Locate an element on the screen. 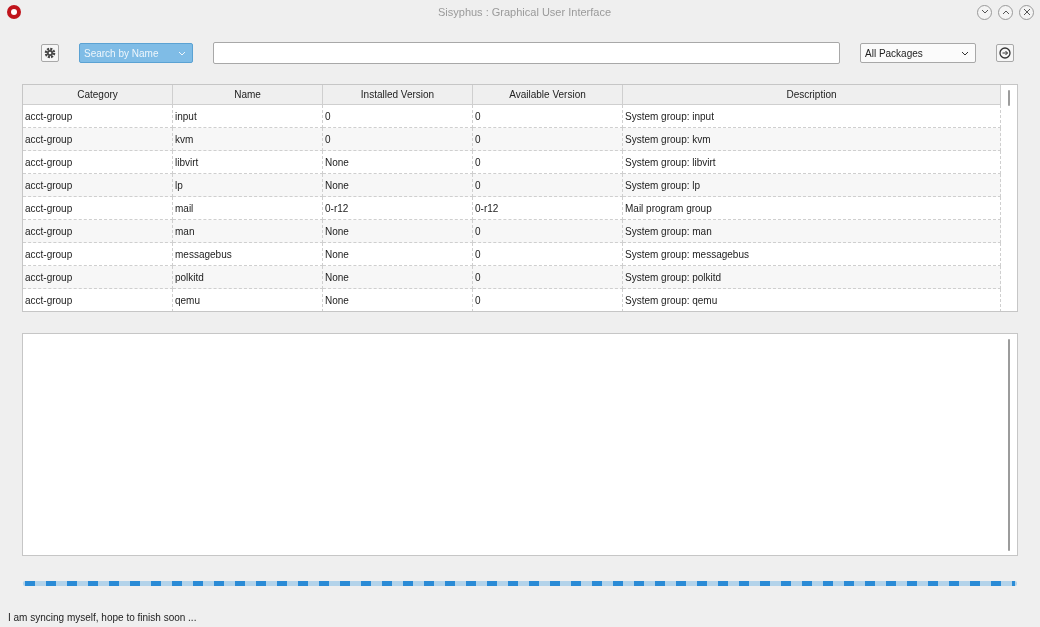 This screenshot has width=1040, height=627. chevron-down-icon is located at coordinates (984, 12).